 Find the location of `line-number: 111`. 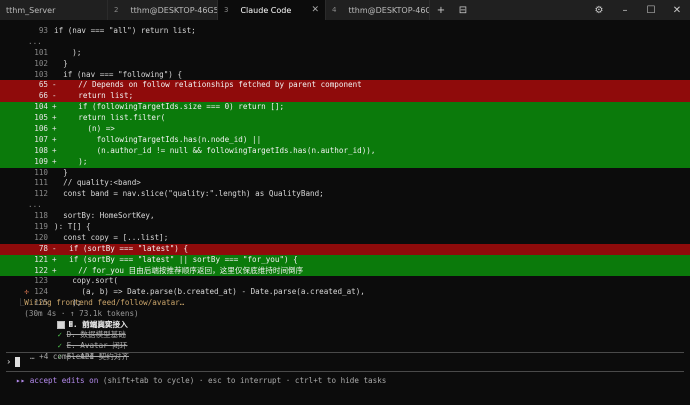

line-number: 111 is located at coordinates (41, 183).